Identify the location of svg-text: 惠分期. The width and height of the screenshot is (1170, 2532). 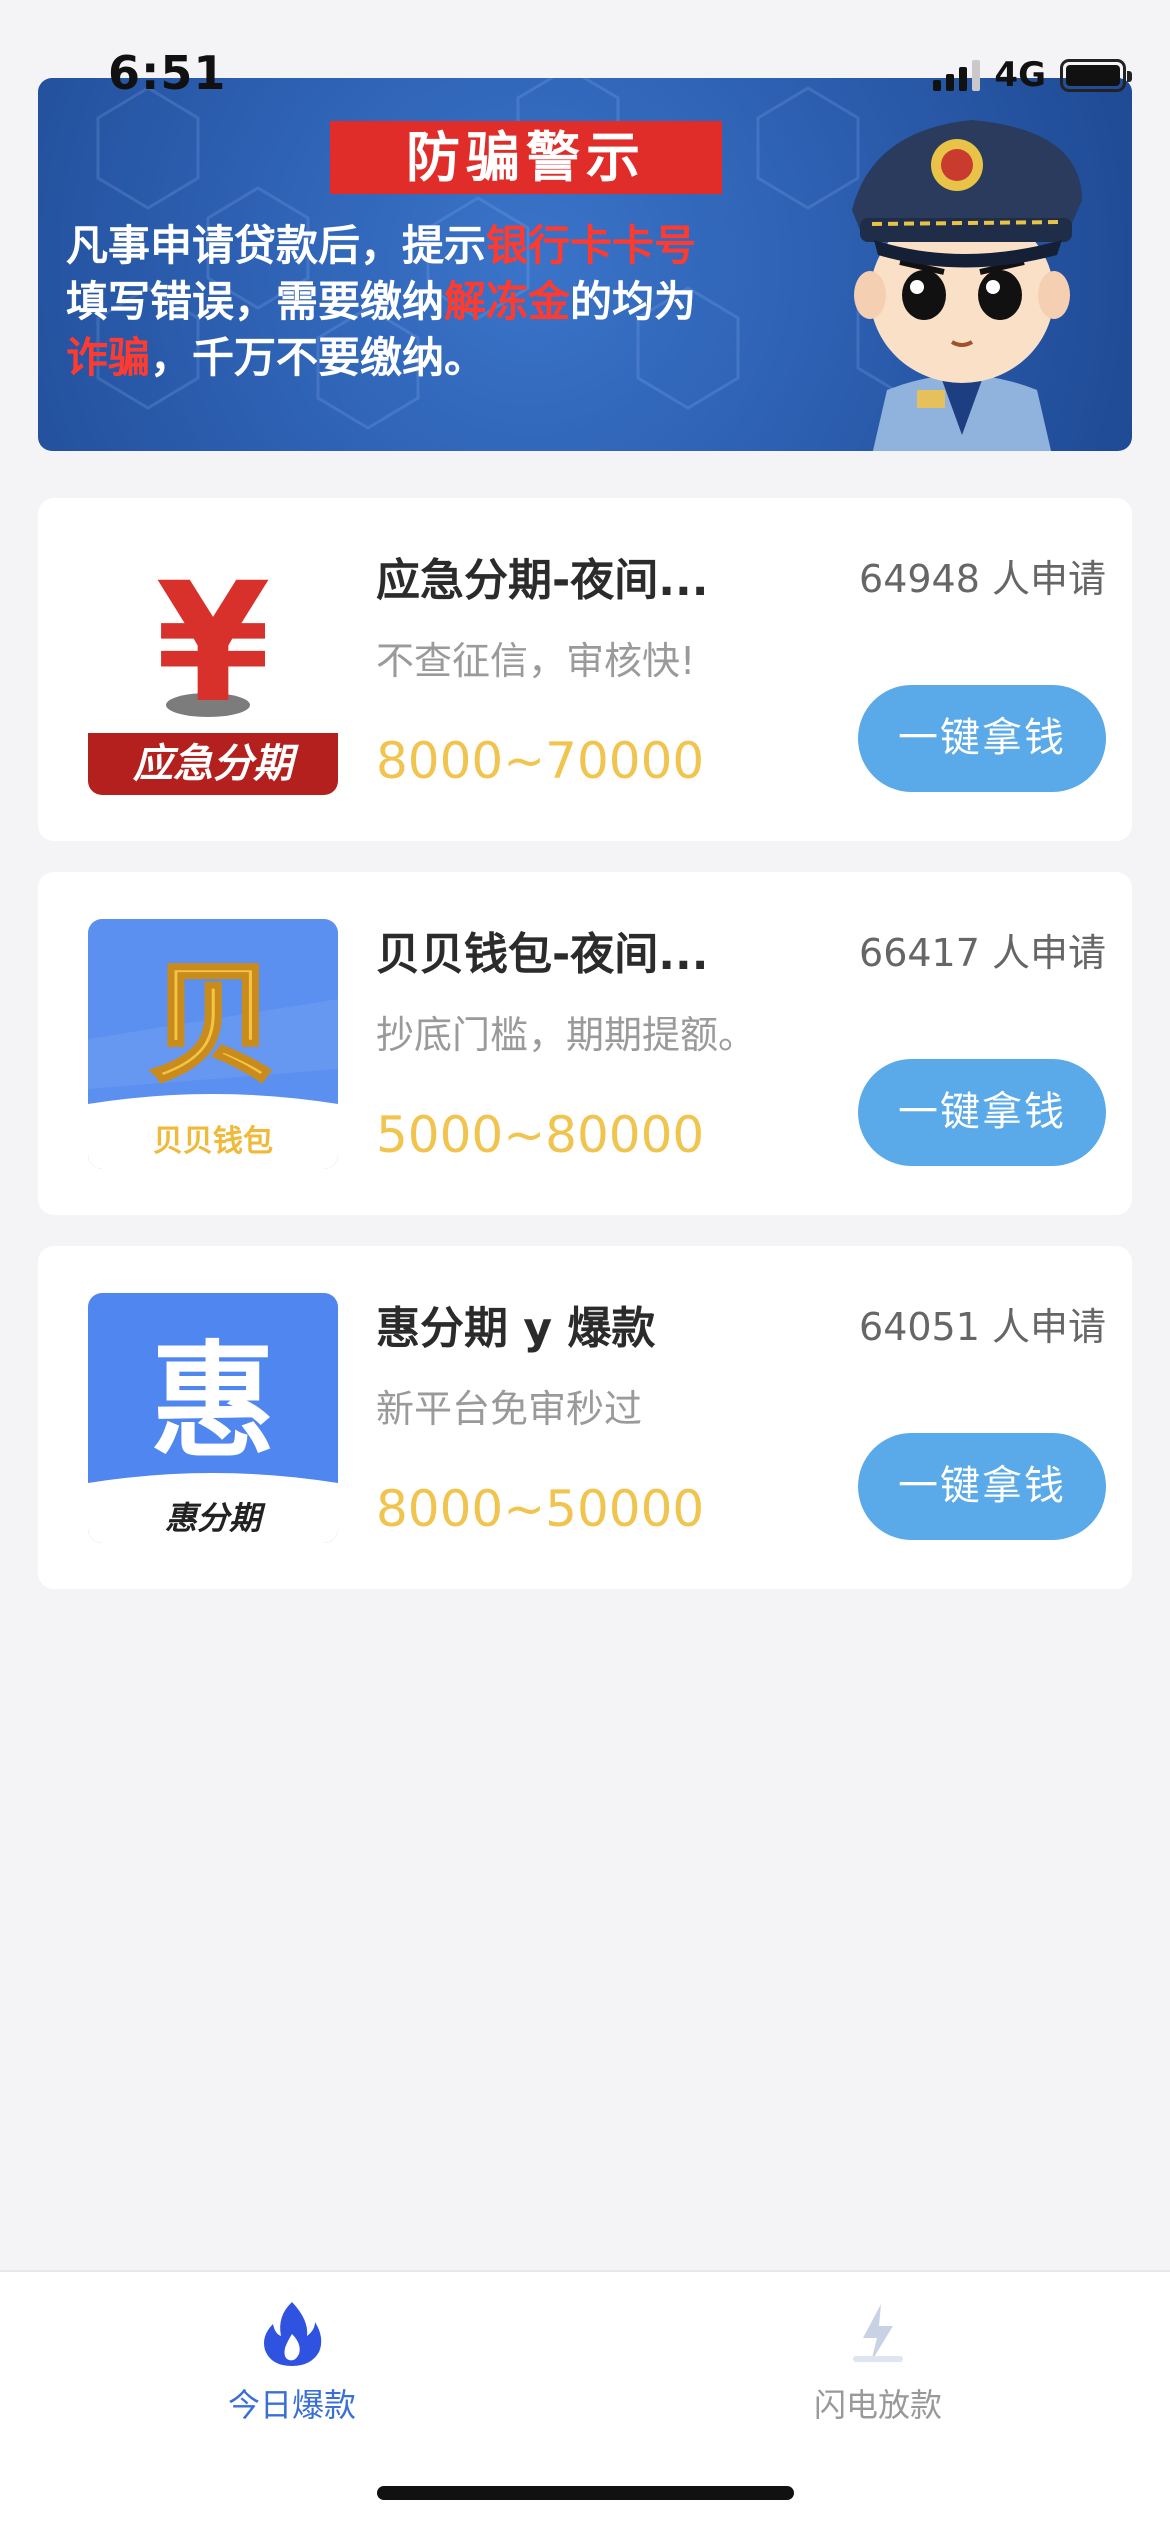
(215, 1518).